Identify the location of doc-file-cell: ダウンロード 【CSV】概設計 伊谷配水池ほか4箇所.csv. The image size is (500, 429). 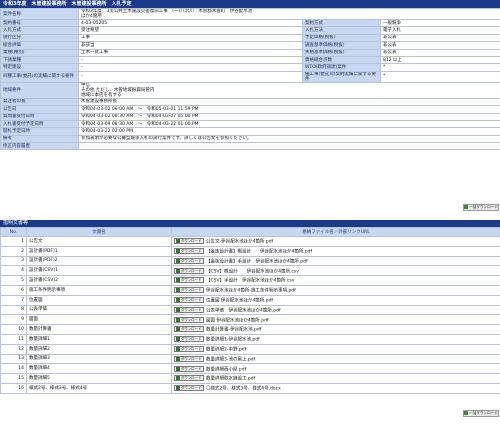
(335, 271).